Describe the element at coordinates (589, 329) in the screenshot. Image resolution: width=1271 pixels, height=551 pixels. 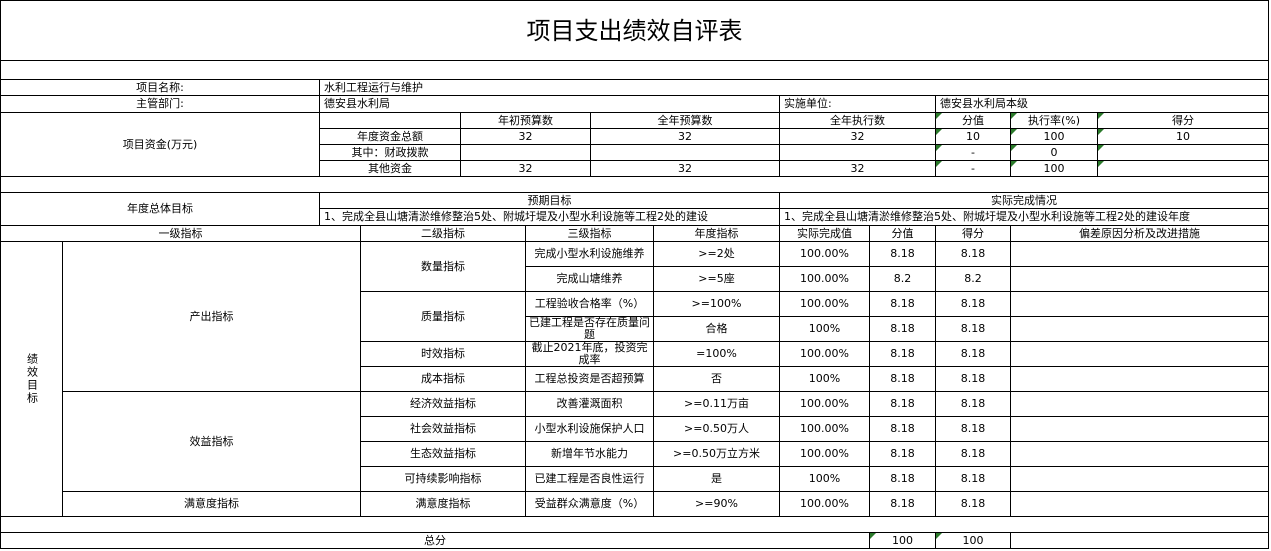
I see `level3-indicator: 已建工程是否存在质量问题` at that location.